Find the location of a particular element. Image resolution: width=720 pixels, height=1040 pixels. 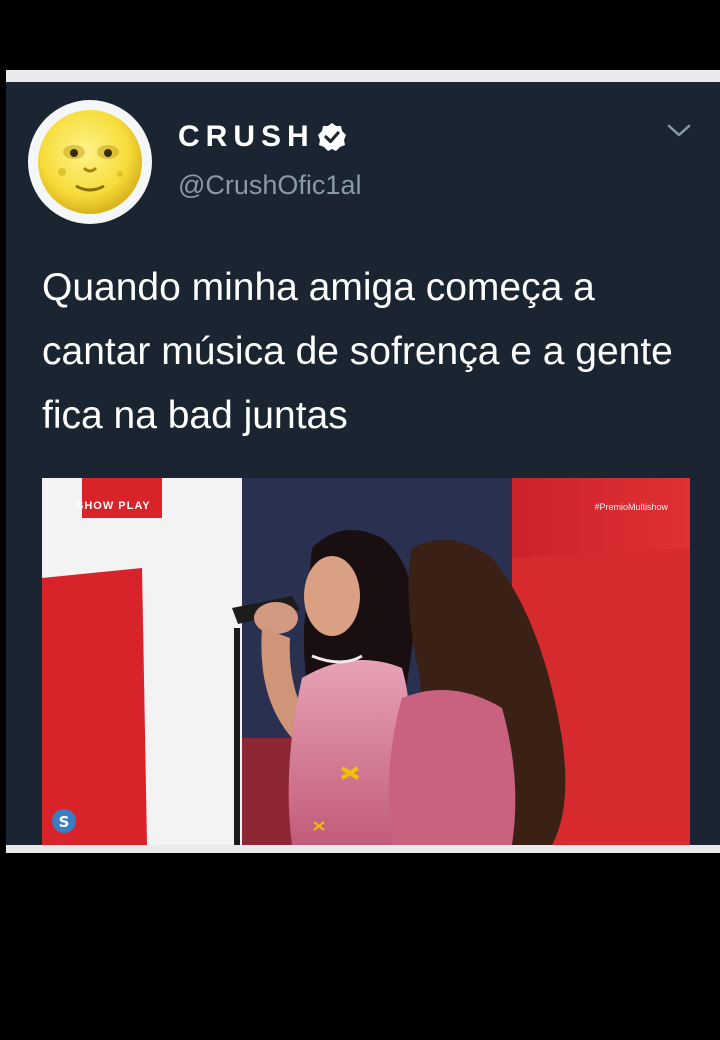

chevron-down-icon is located at coordinates (679, 131).